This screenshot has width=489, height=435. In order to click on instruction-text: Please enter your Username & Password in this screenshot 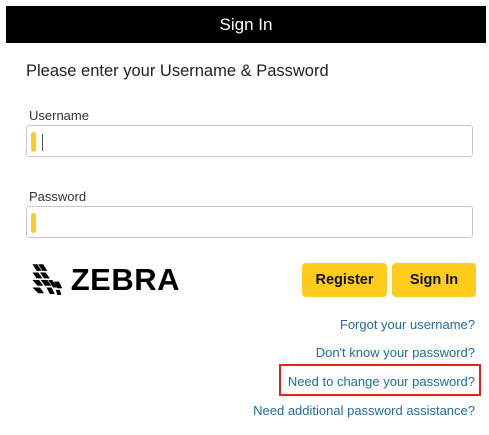, I will do `click(177, 71)`.